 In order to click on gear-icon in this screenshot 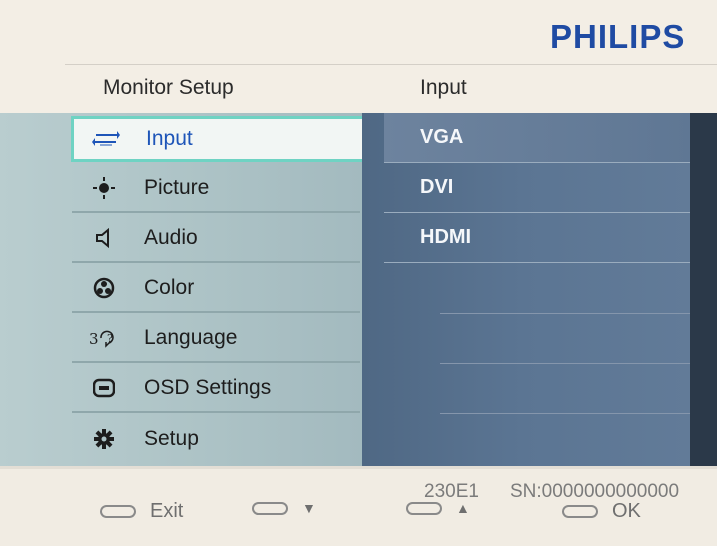, I will do `click(104, 439)`.